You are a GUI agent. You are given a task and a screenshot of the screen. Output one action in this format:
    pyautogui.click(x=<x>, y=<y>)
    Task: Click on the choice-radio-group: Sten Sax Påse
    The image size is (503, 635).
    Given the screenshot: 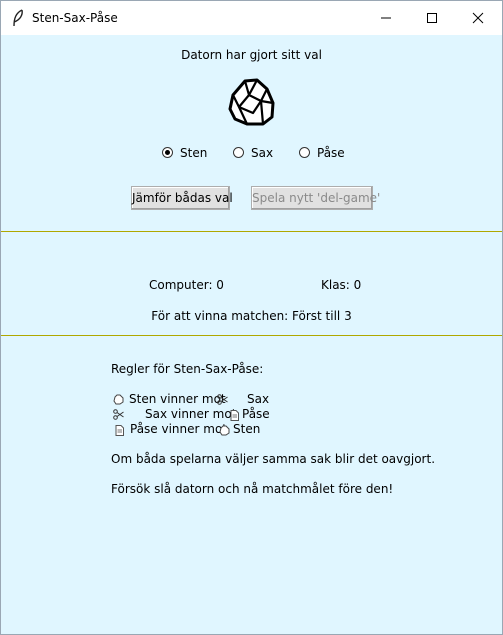 What is the action you would take?
    pyautogui.click(x=251, y=154)
    